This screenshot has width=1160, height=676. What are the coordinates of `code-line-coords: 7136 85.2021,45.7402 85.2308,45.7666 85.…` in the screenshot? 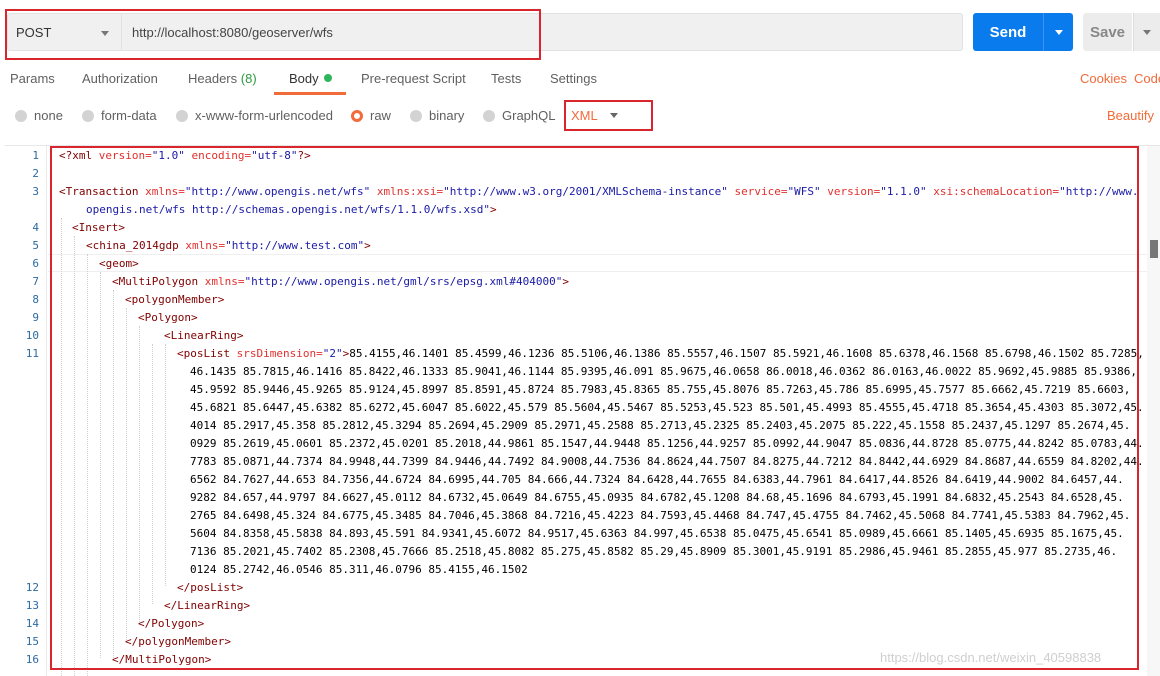 It's located at (654, 551).